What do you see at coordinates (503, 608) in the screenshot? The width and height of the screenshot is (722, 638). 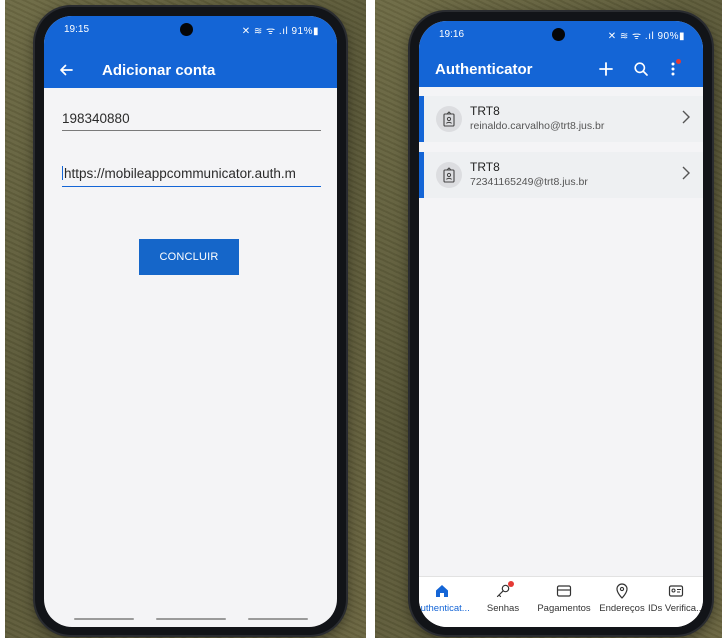 I see `tab-label: Senhas` at bounding box center [503, 608].